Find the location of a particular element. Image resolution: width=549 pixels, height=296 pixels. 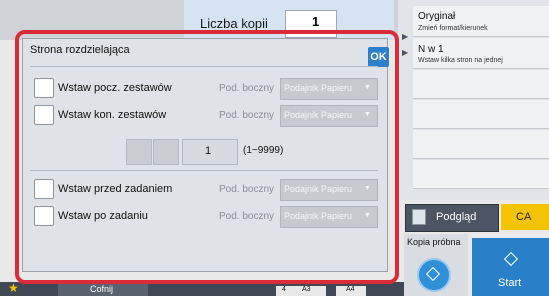

preview-label: Podgląd is located at coordinates (456, 217).